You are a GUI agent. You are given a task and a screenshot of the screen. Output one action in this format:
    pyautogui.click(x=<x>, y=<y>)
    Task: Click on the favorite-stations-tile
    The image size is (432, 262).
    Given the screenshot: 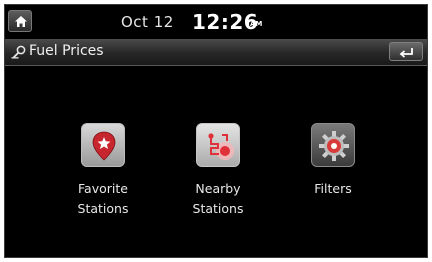 What is the action you would take?
    pyautogui.click(x=103, y=145)
    